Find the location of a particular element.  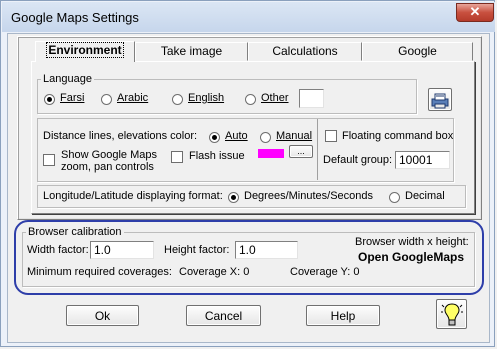

printer-icon is located at coordinates (440, 100).